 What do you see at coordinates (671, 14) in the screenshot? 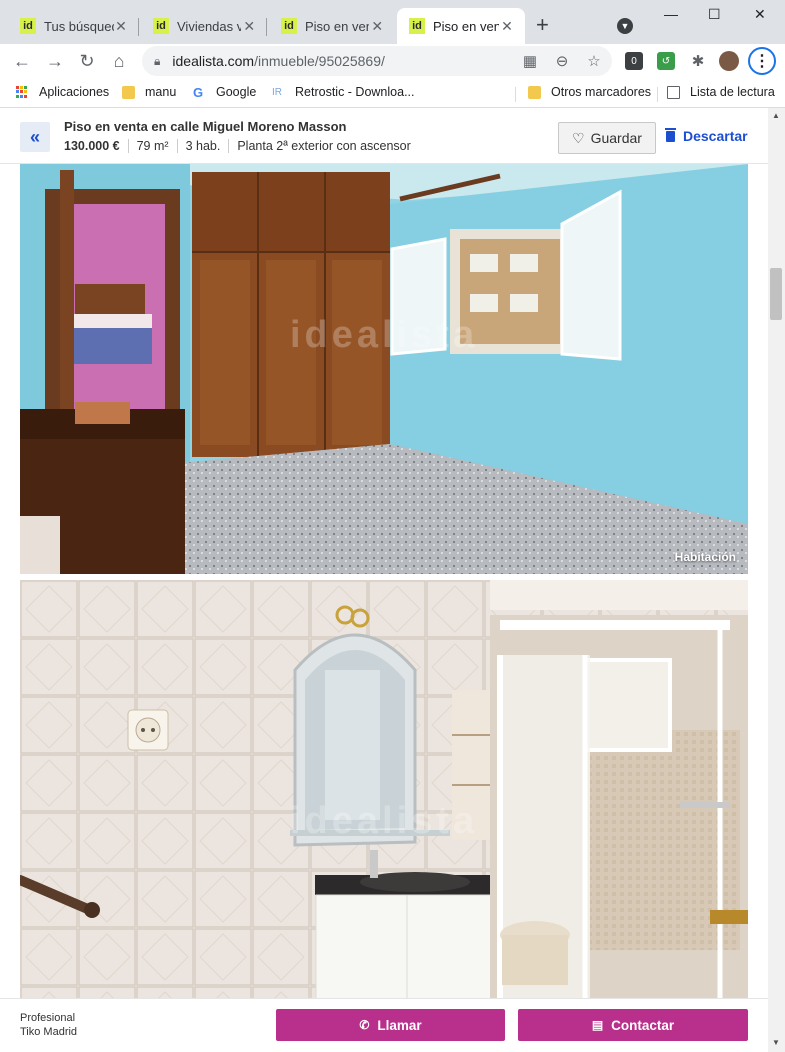
I see `minimize-icon: —` at bounding box center [671, 14].